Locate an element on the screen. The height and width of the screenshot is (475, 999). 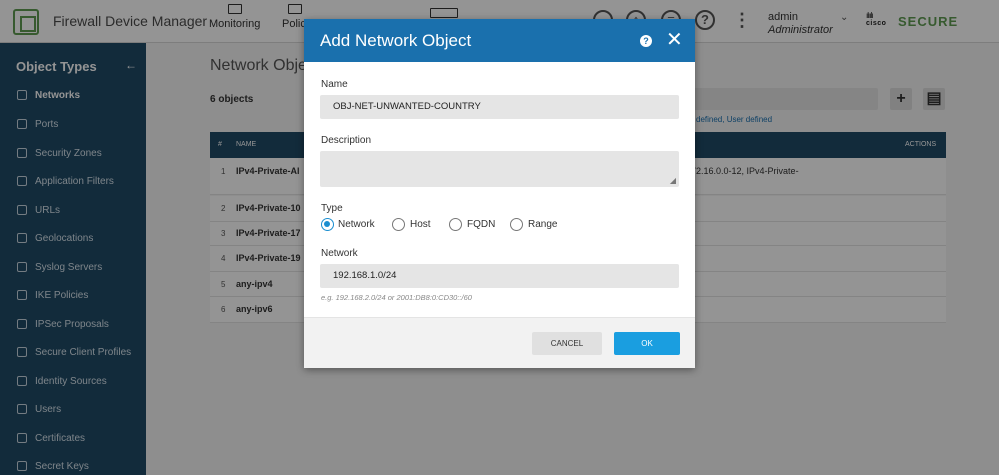
network-input: 192.168.1.0/24 is located at coordinates (499, 276).